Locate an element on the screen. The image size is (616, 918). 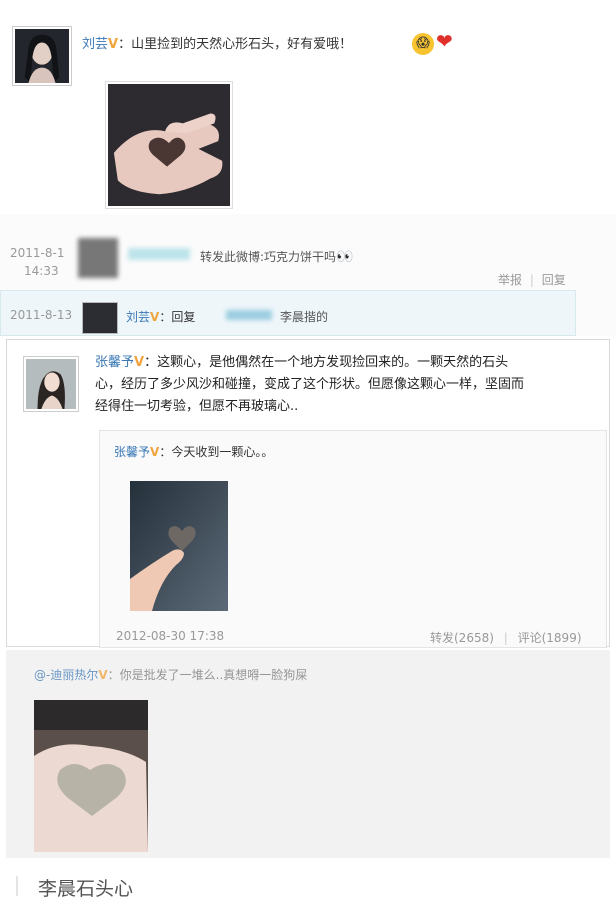
quoted-image is located at coordinates (179, 546).